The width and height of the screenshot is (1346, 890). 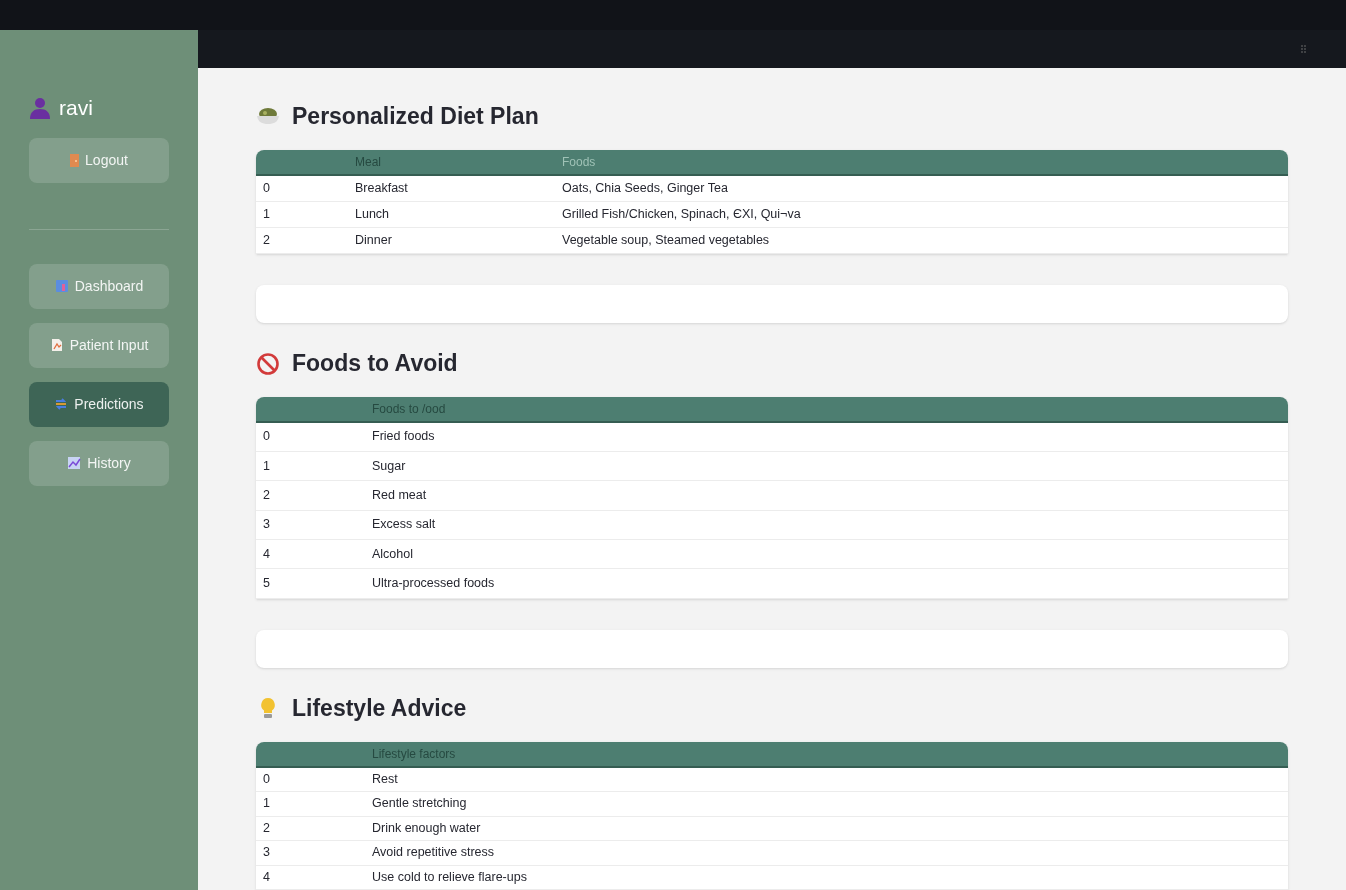 I want to click on table-cell-text: Red meat, so click(x=399, y=496).